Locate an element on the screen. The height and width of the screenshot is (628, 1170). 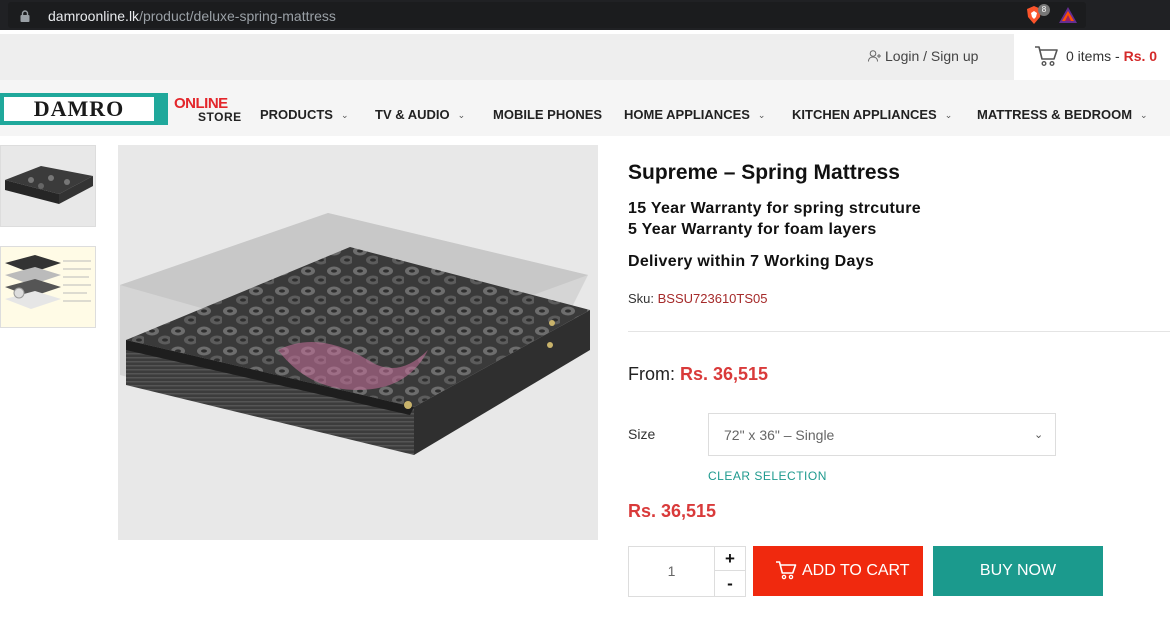
bat-icon is located at coordinates (1068, 15).